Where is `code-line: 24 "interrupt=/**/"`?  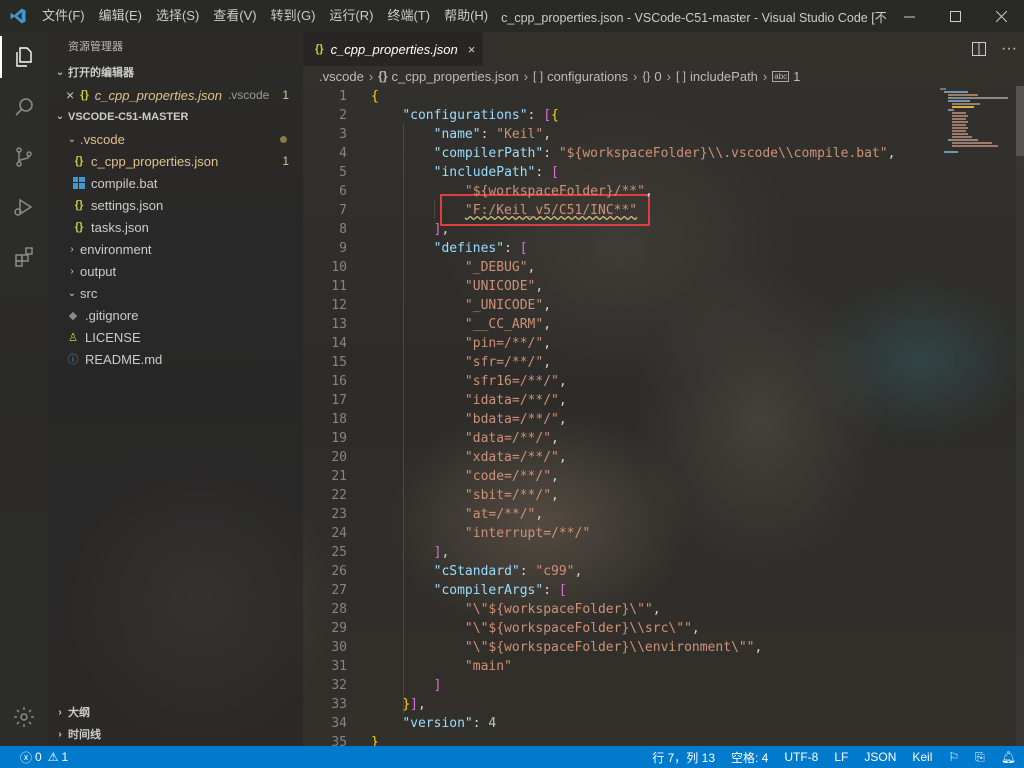 code-line: 24 "interrupt=/**/" is located at coordinates (648, 533).